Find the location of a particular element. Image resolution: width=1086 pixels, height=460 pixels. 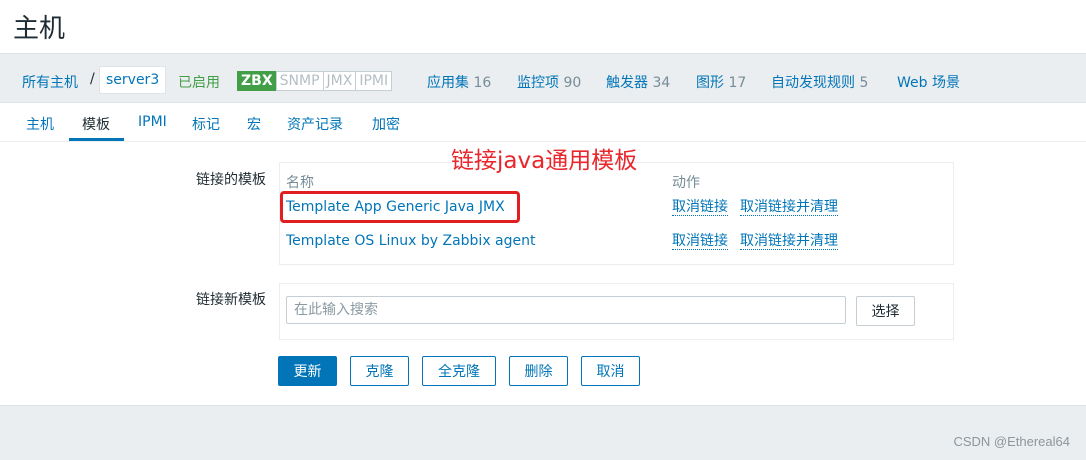

tab-inventory: 资产记录 is located at coordinates (315, 124).